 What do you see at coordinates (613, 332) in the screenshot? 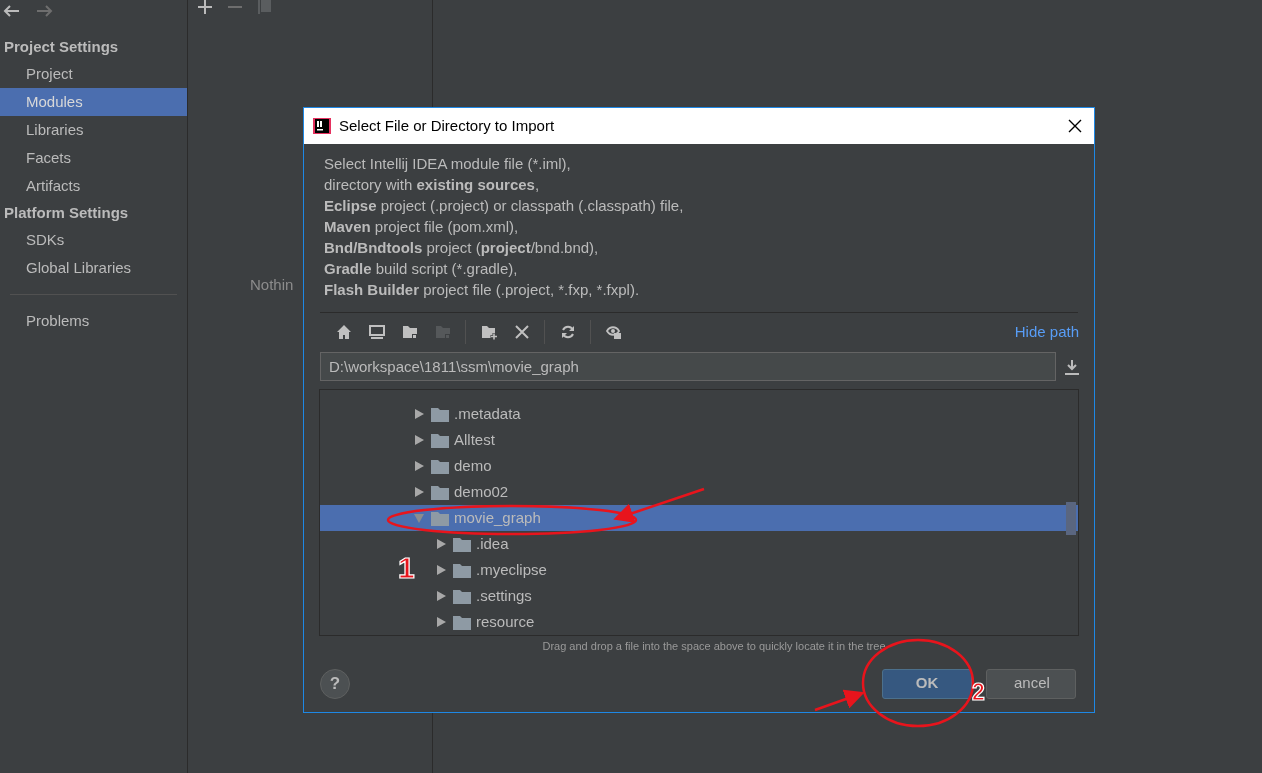
I see `eye-icon` at bounding box center [613, 332].